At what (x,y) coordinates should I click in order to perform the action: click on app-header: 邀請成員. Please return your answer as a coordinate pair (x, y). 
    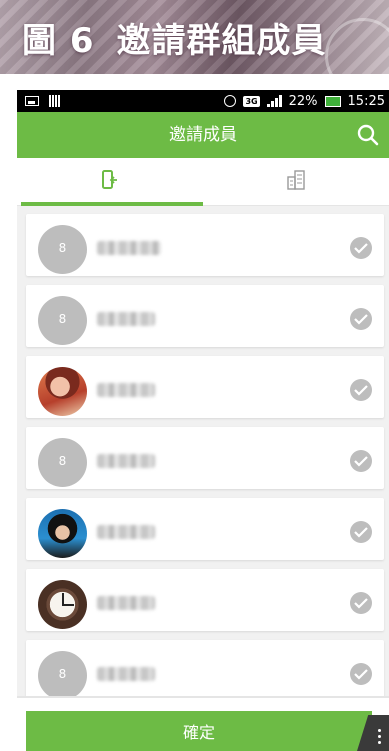
    Looking at the image, I should click on (203, 135).